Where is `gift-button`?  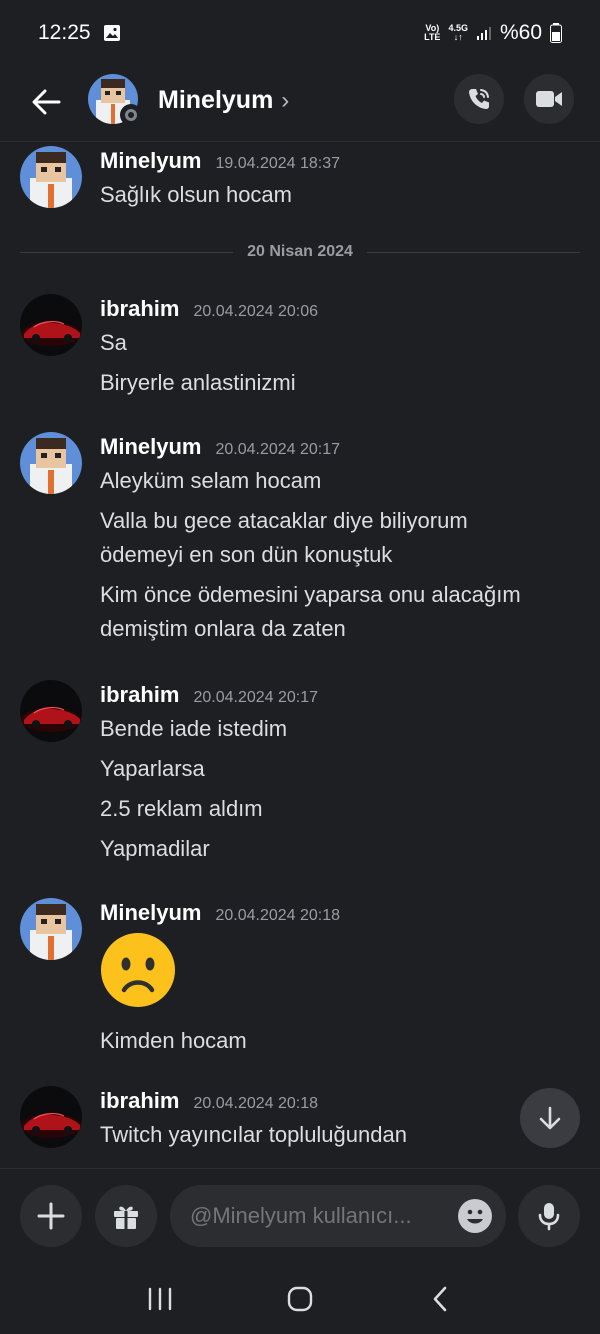
gift-button is located at coordinates (126, 1216).